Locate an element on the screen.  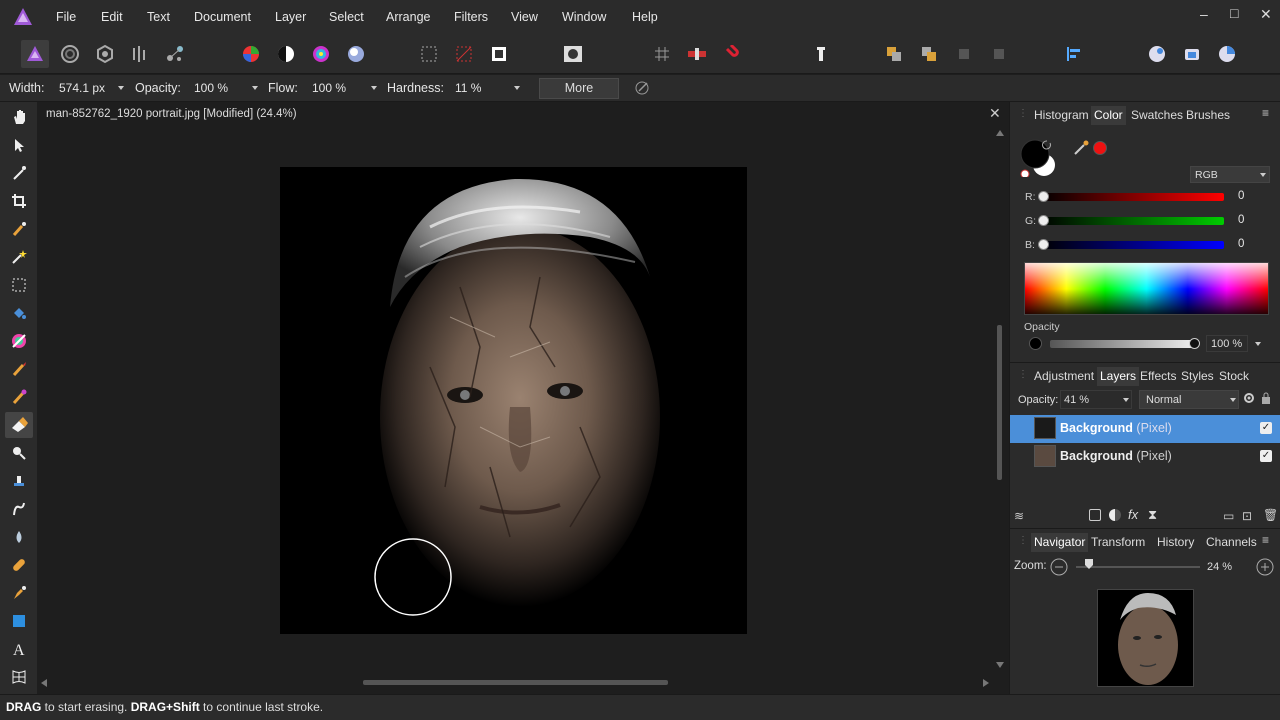
windows-icon is located at coordinates (1192, 54).